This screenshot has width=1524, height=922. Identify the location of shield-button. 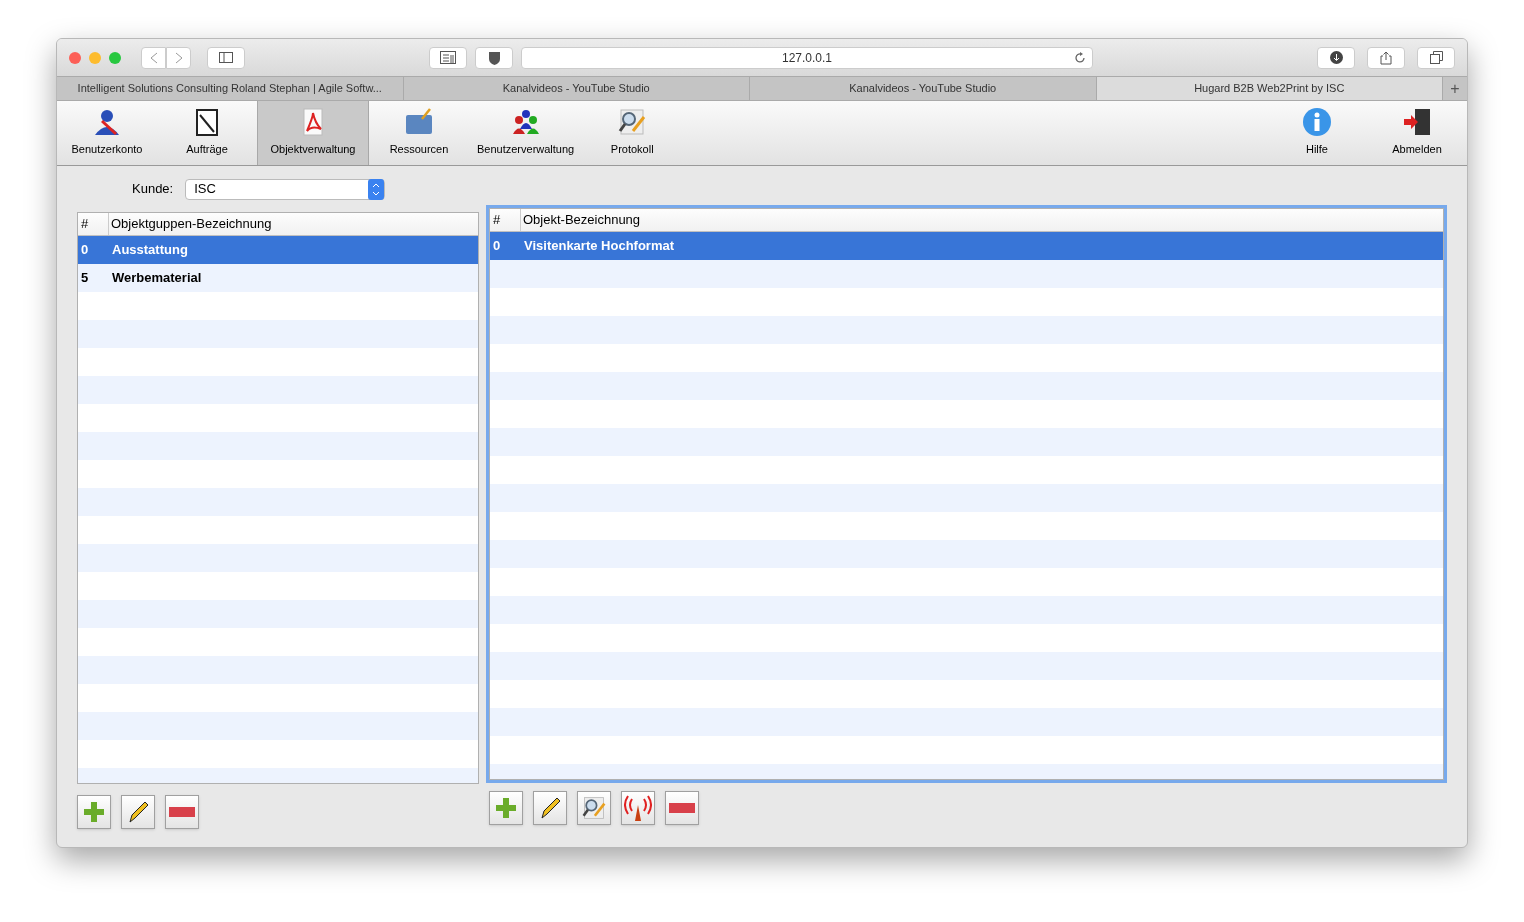
(494, 57).